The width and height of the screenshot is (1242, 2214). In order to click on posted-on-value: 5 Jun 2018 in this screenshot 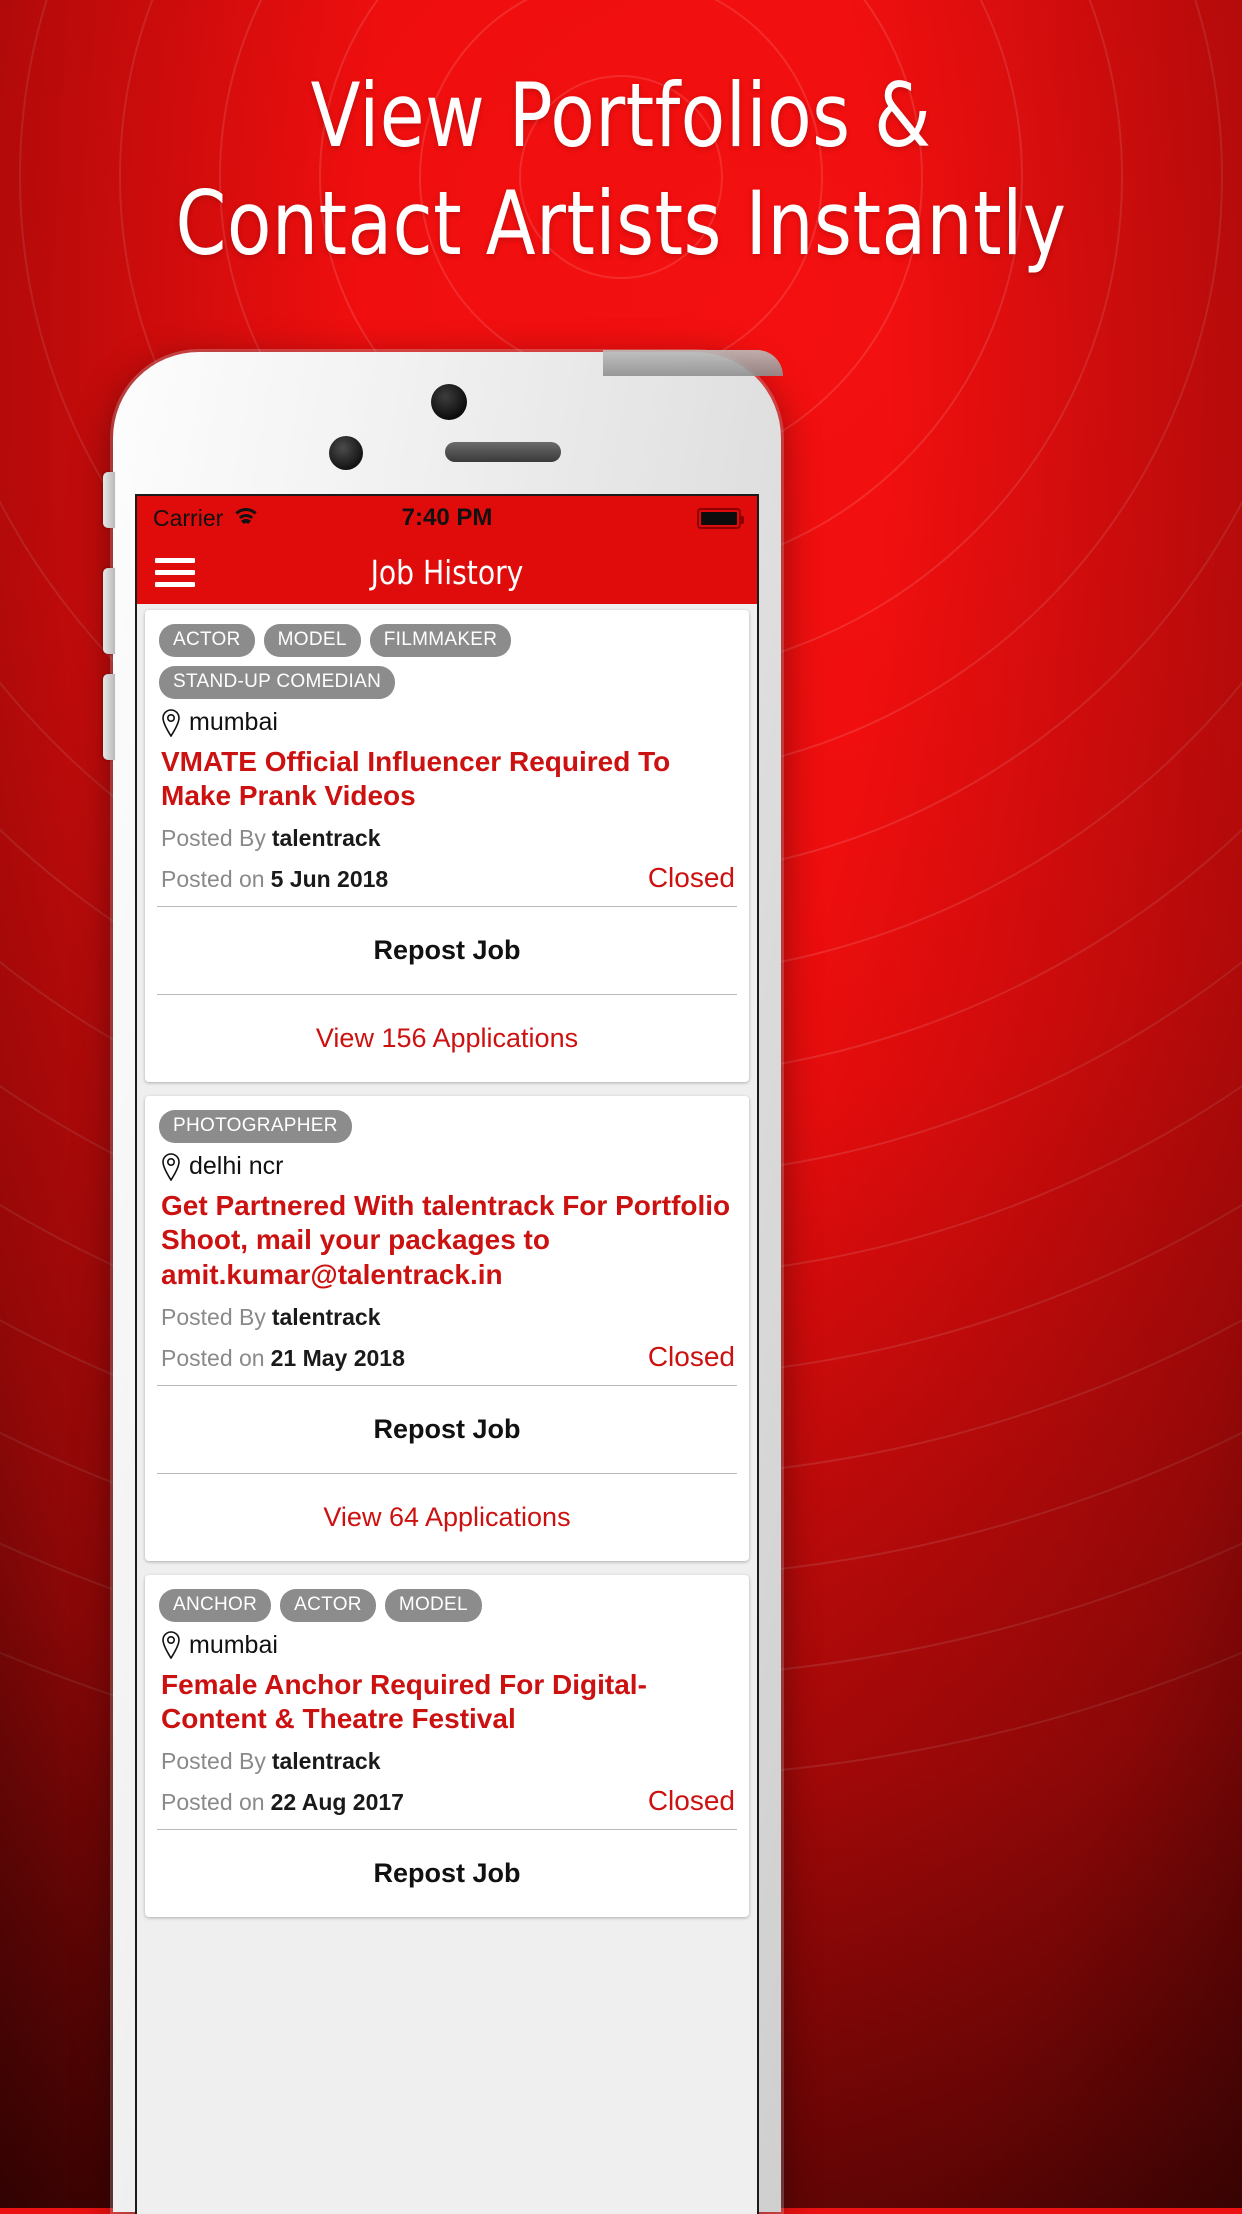, I will do `click(329, 879)`.